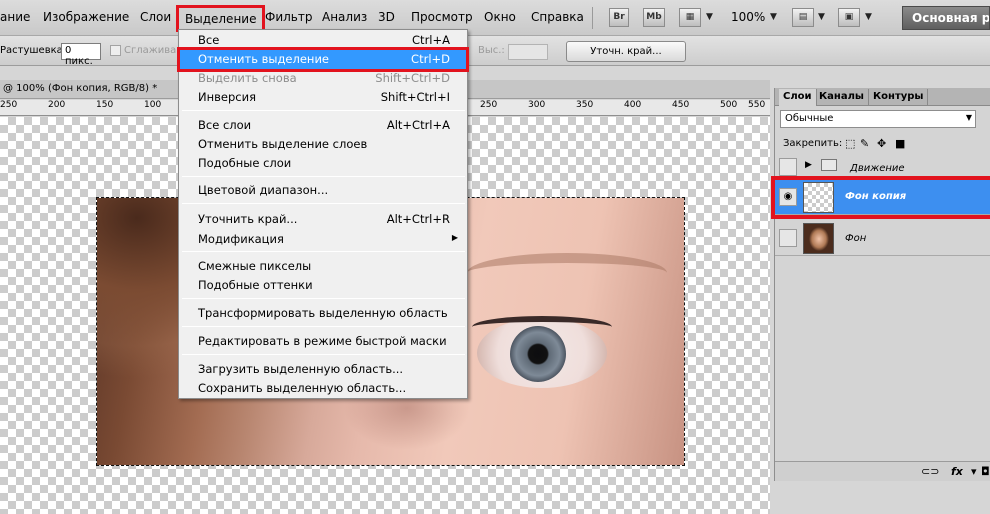 The image size is (990, 514). I want to click on shortcut-label: Alt+Ctrl+R, so click(418, 219).